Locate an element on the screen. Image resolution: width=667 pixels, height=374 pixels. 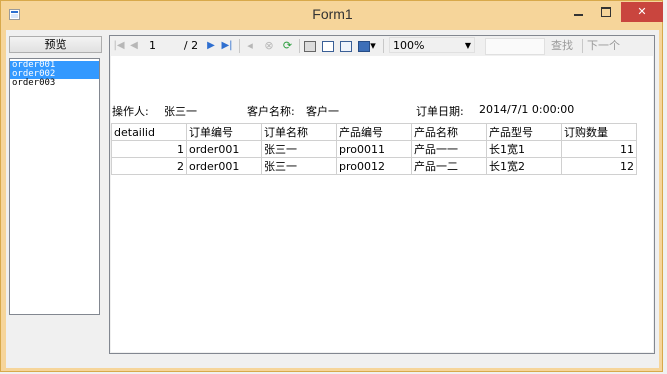
first-page-icon: |◀ is located at coordinates (119, 46).